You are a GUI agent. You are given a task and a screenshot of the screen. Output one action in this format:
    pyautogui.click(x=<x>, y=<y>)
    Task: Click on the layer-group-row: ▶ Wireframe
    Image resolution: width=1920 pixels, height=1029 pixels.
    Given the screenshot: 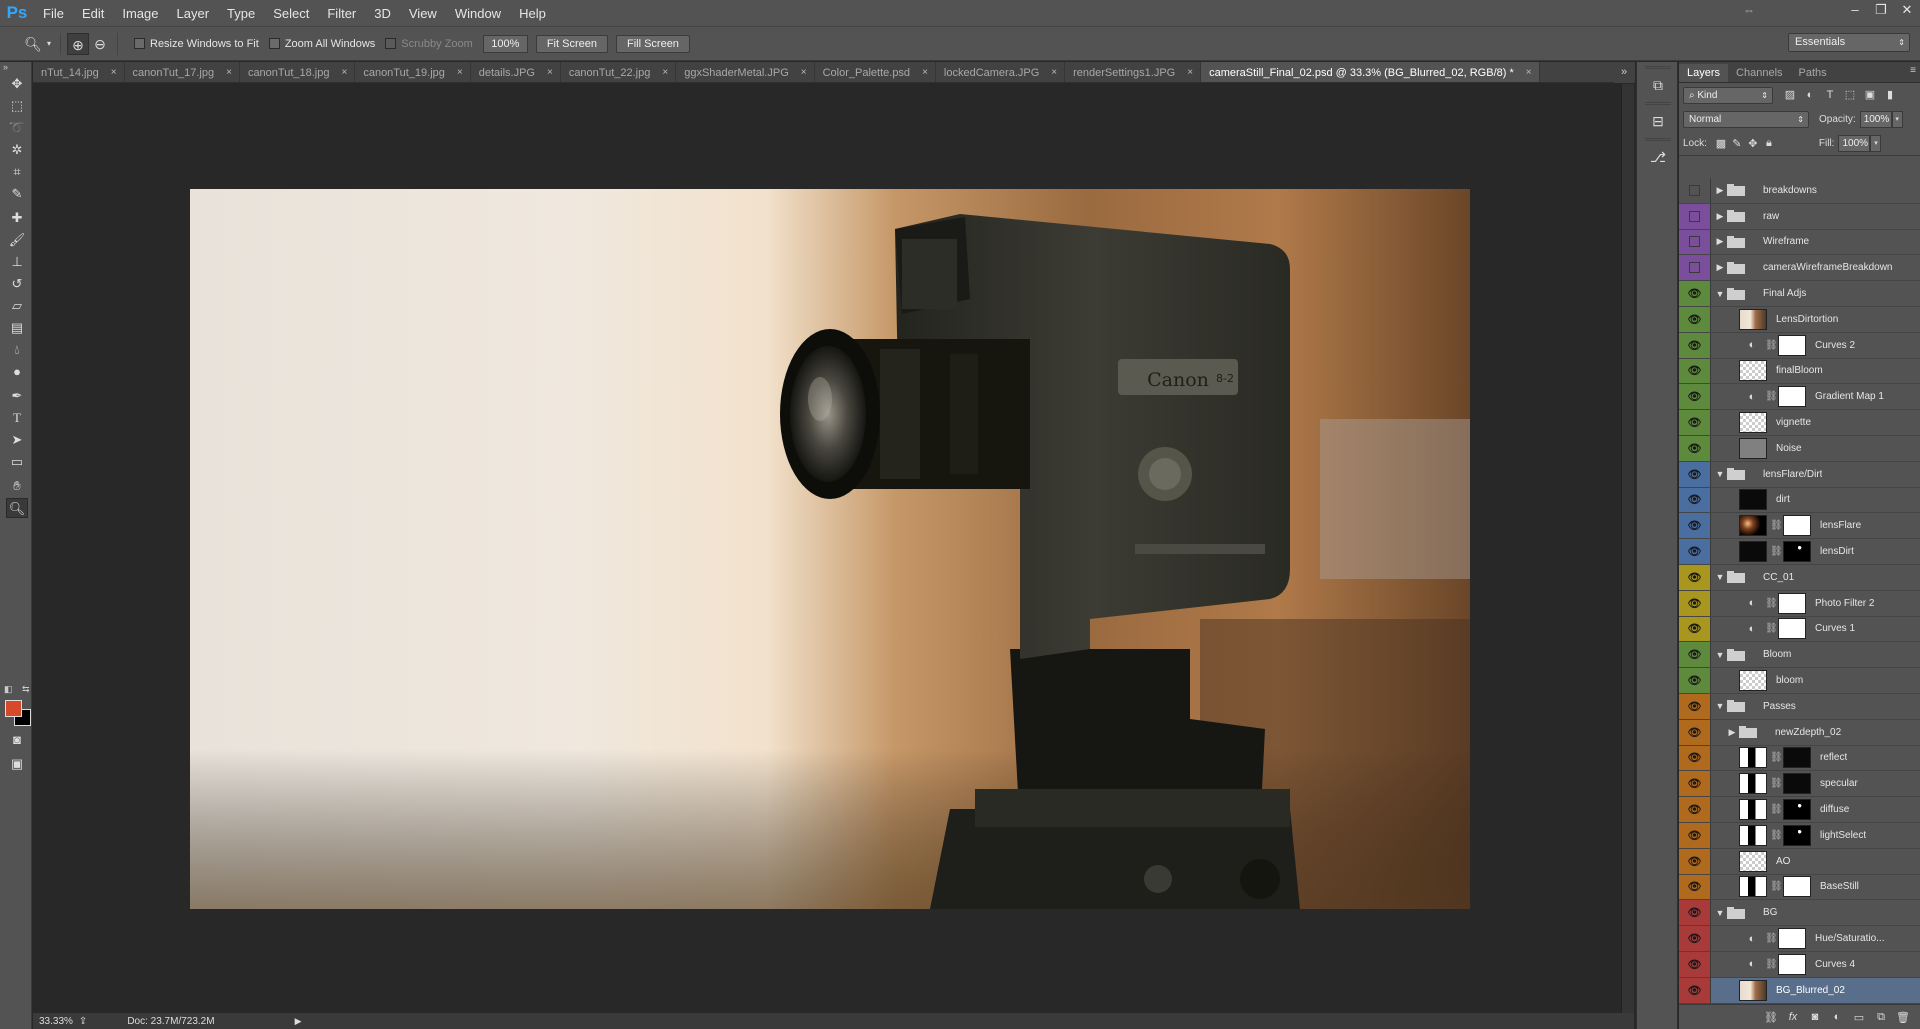 What is the action you would take?
    pyautogui.click(x=1799, y=242)
    